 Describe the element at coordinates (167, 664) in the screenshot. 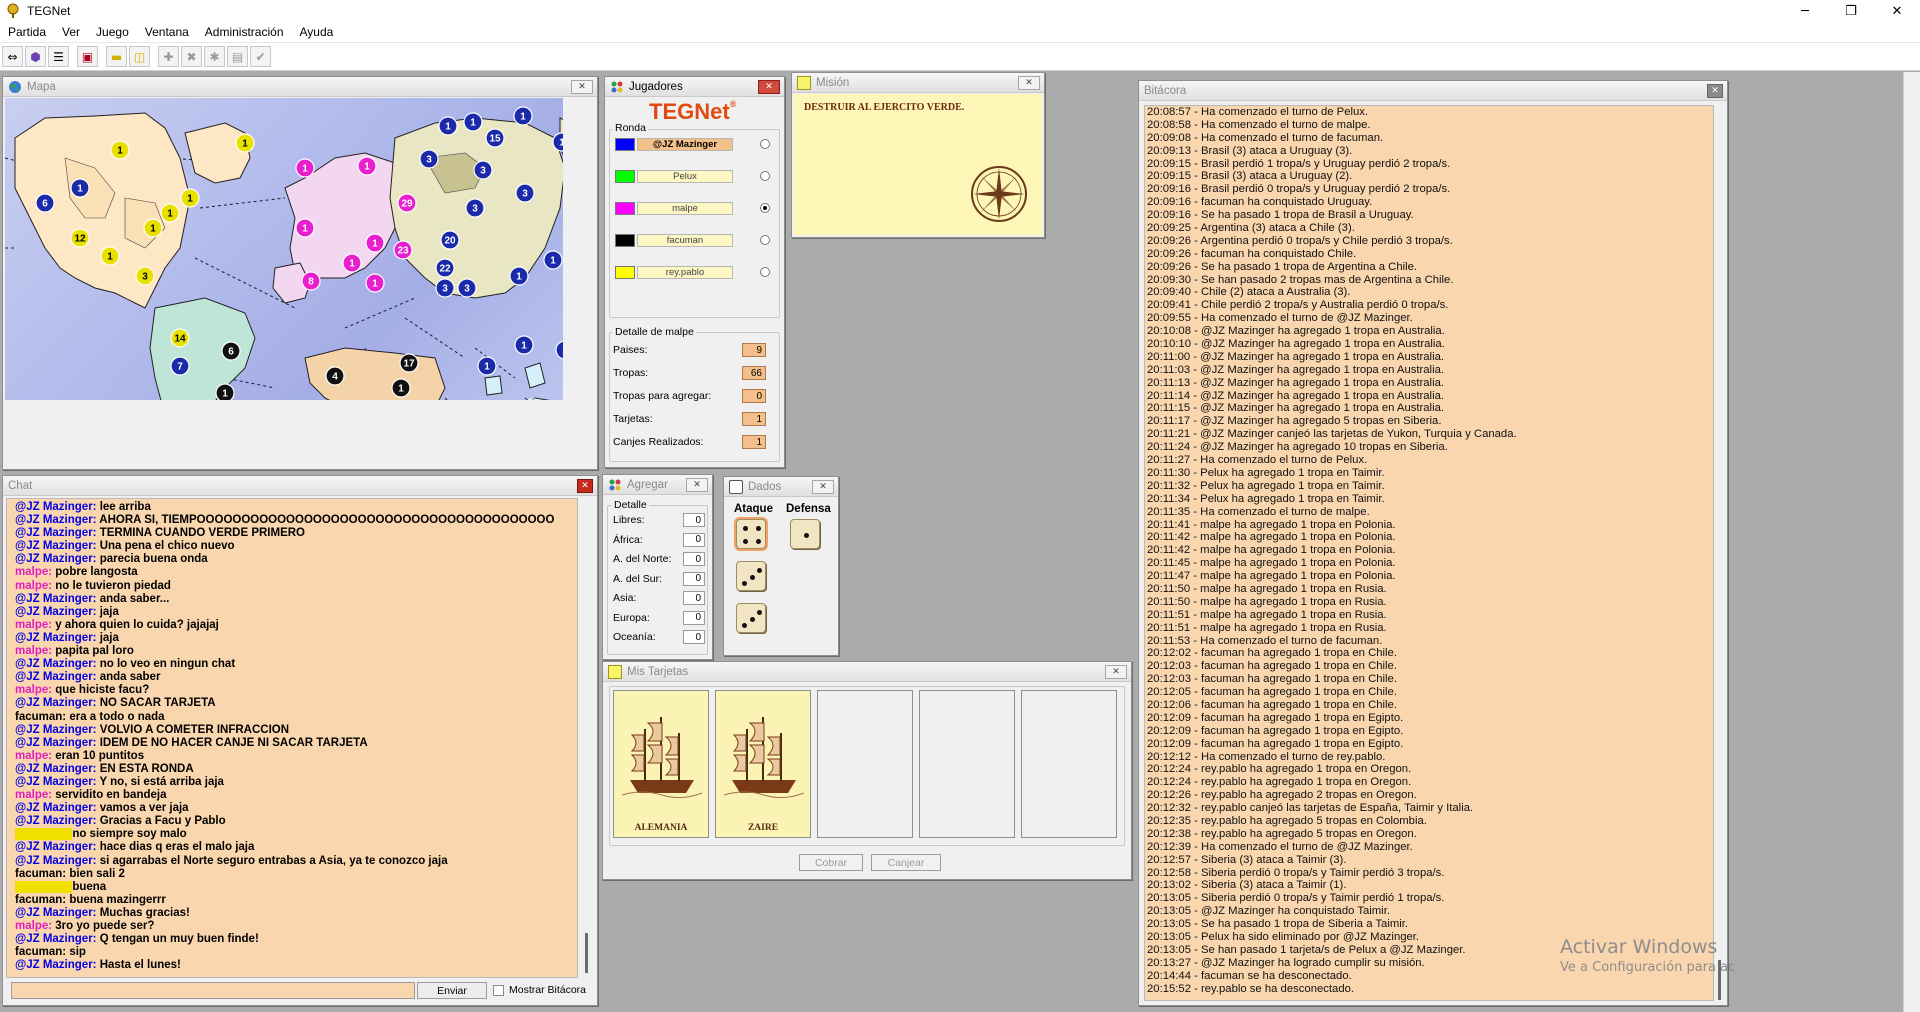

I see `chat-text: no lo veo en ningun chat` at that location.